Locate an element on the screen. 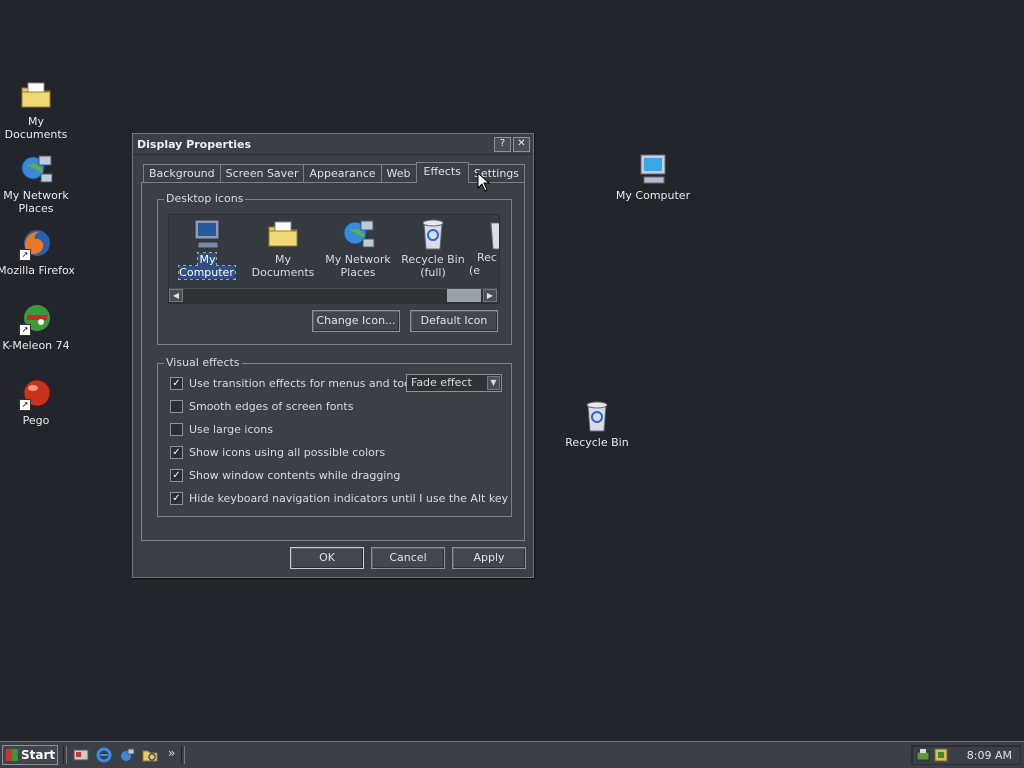  scroll-left-arrow-icon: ◀ is located at coordinates (176, 295).